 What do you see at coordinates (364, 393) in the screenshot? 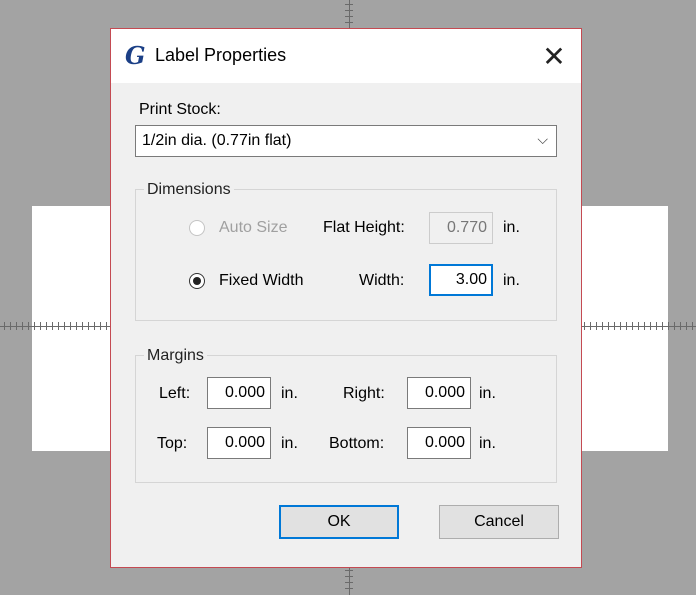
I see `right-margin-label: Right:` at bounding box center [364, 393].